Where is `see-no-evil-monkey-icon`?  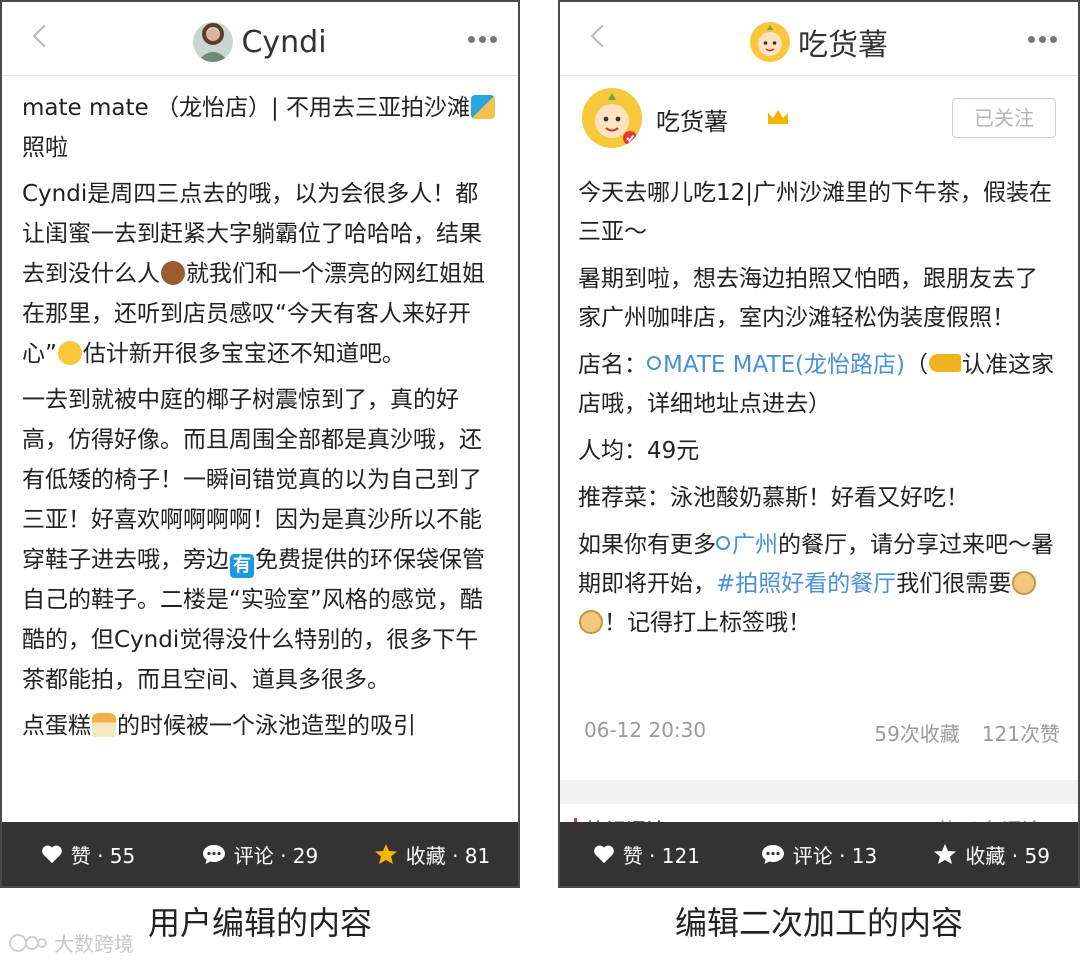 see-no-evil-monkey-icon is located at coordinates (173, 273).